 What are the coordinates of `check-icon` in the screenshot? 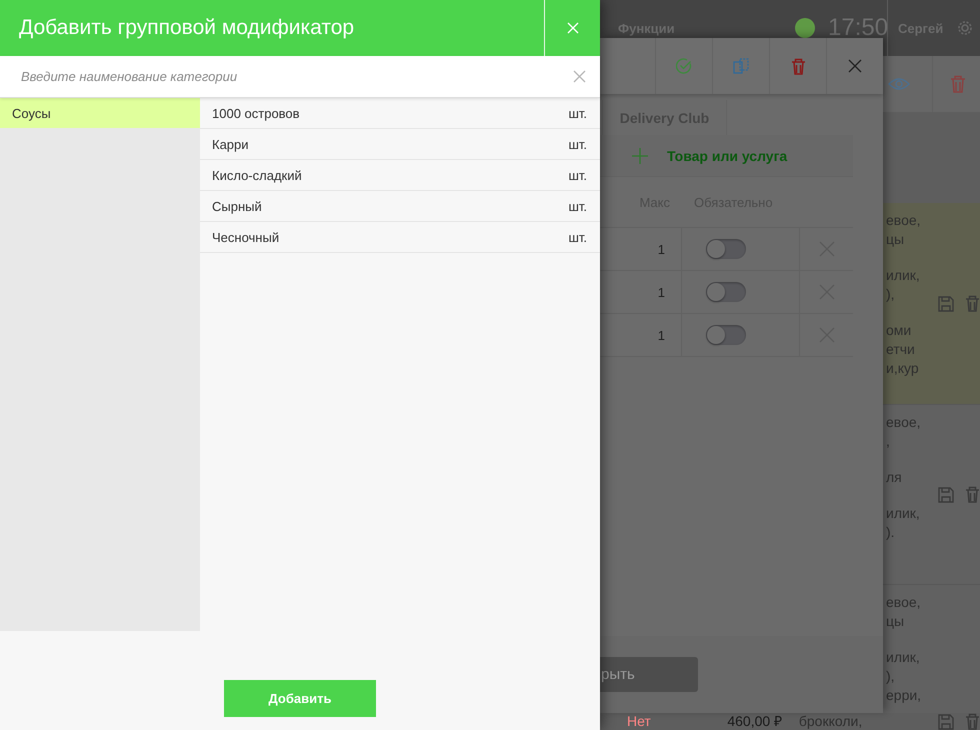 It's located at (684, 66).